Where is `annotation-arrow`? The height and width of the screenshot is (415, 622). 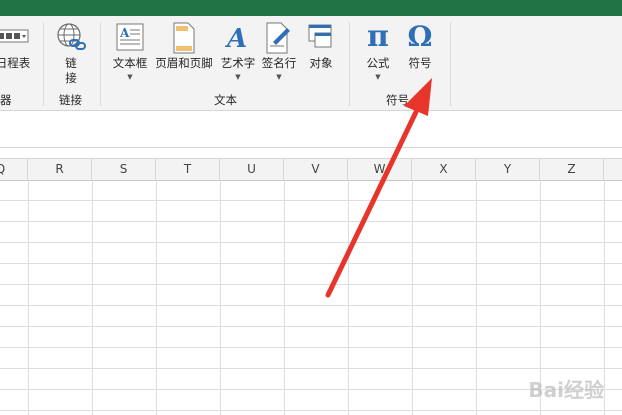 annotation-arrow is located at coordinates (378, 188).